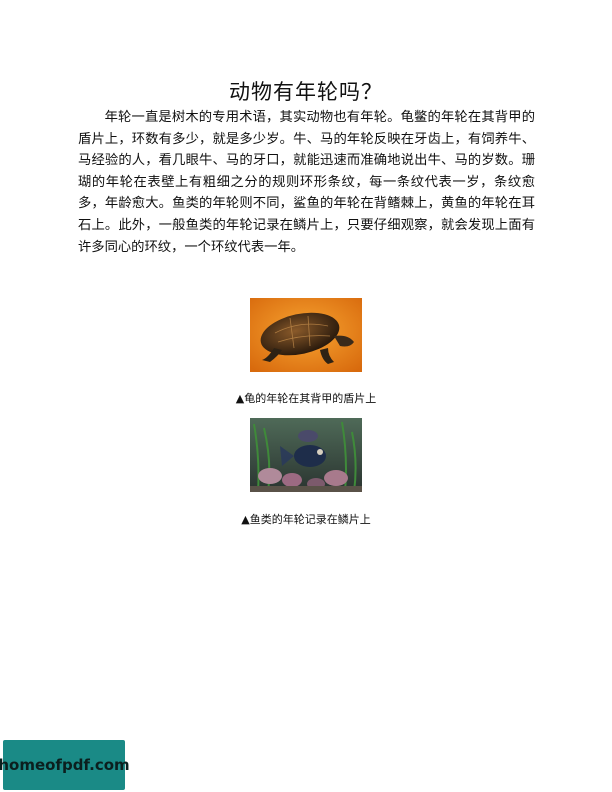  Describe the element at coordinates (306, 335) in the screenshot. I see `turtle-photo` at that location.